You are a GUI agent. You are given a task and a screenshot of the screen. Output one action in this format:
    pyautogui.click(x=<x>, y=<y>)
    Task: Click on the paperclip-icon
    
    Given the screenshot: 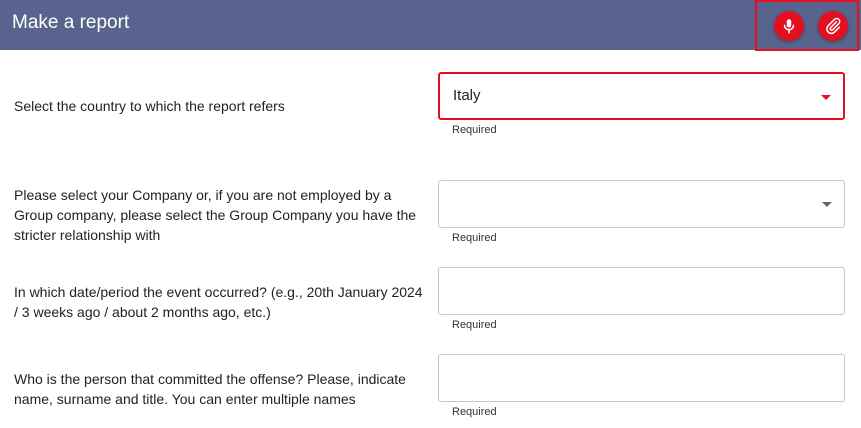 What is the action you would take?
    pyautogui.click(x=833, y=26)
    